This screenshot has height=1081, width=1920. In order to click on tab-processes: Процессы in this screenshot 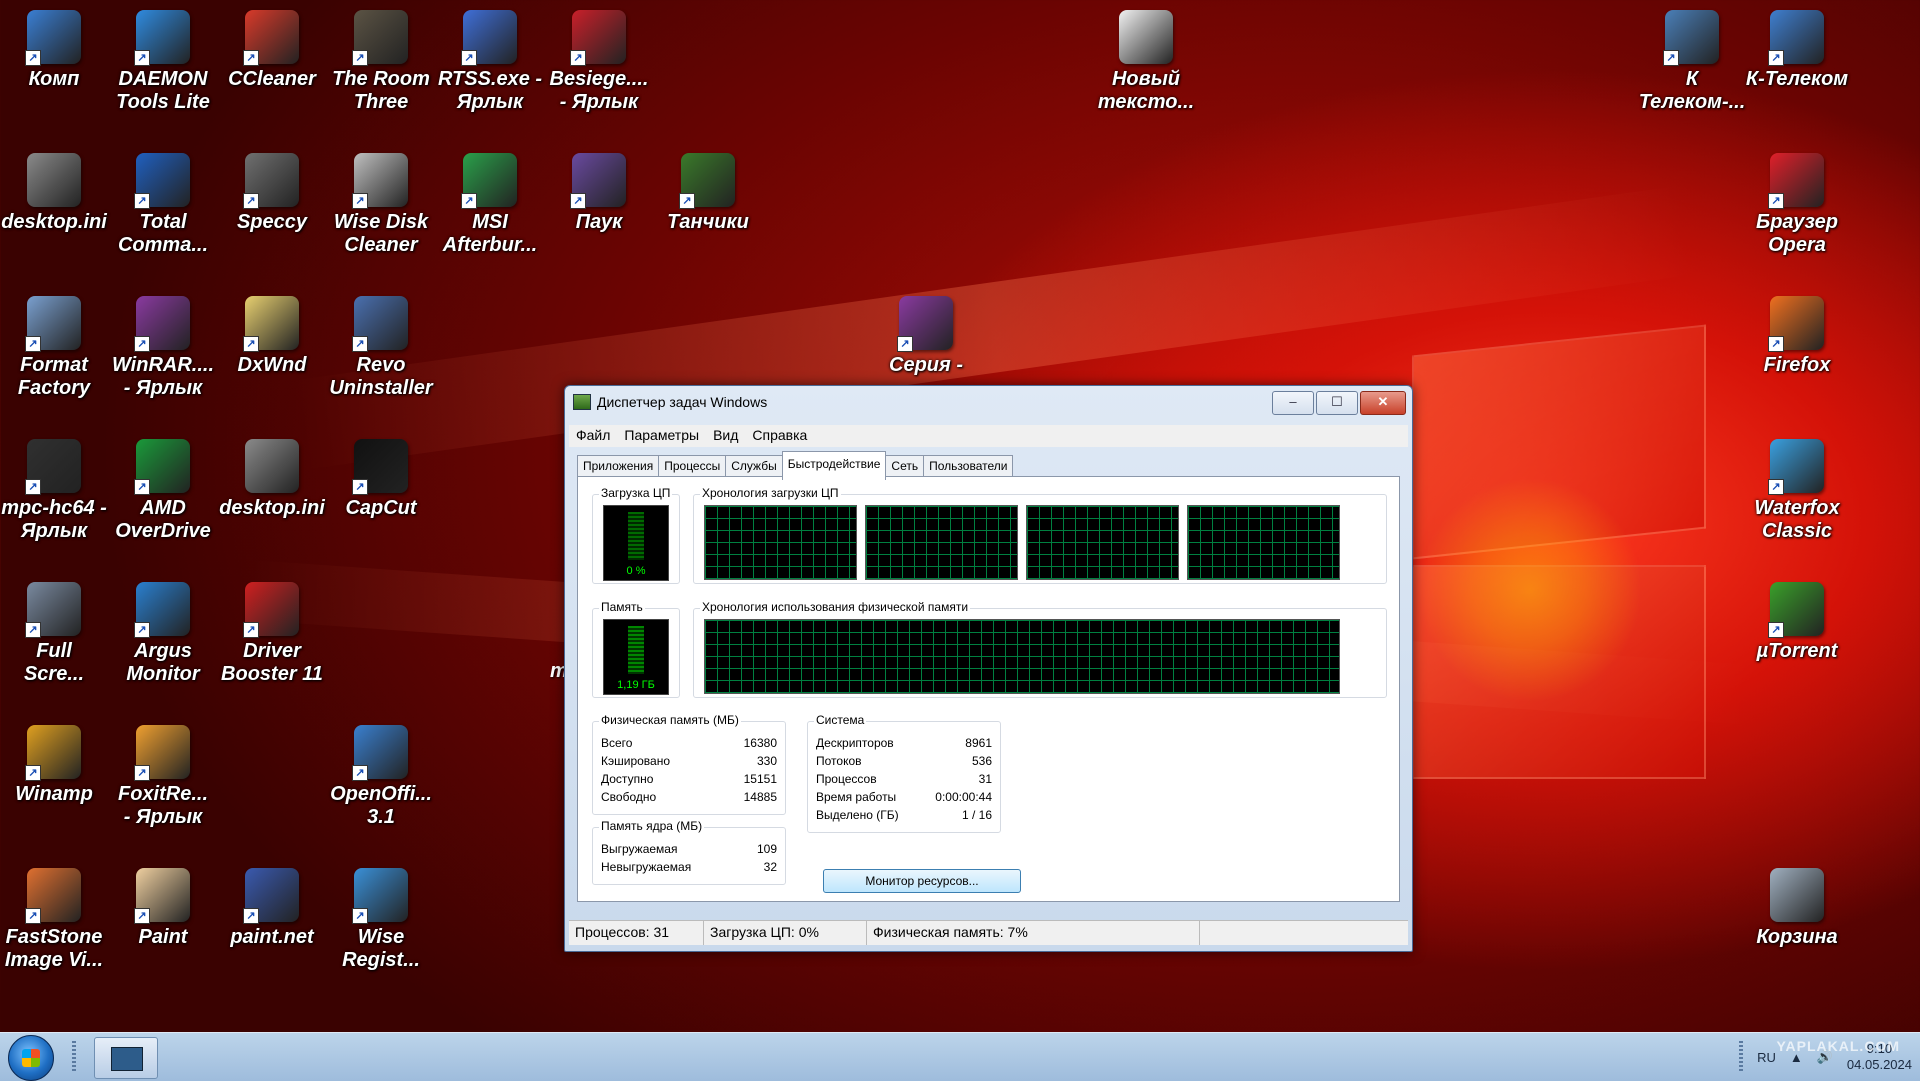, I will do `click(692, 466)`.